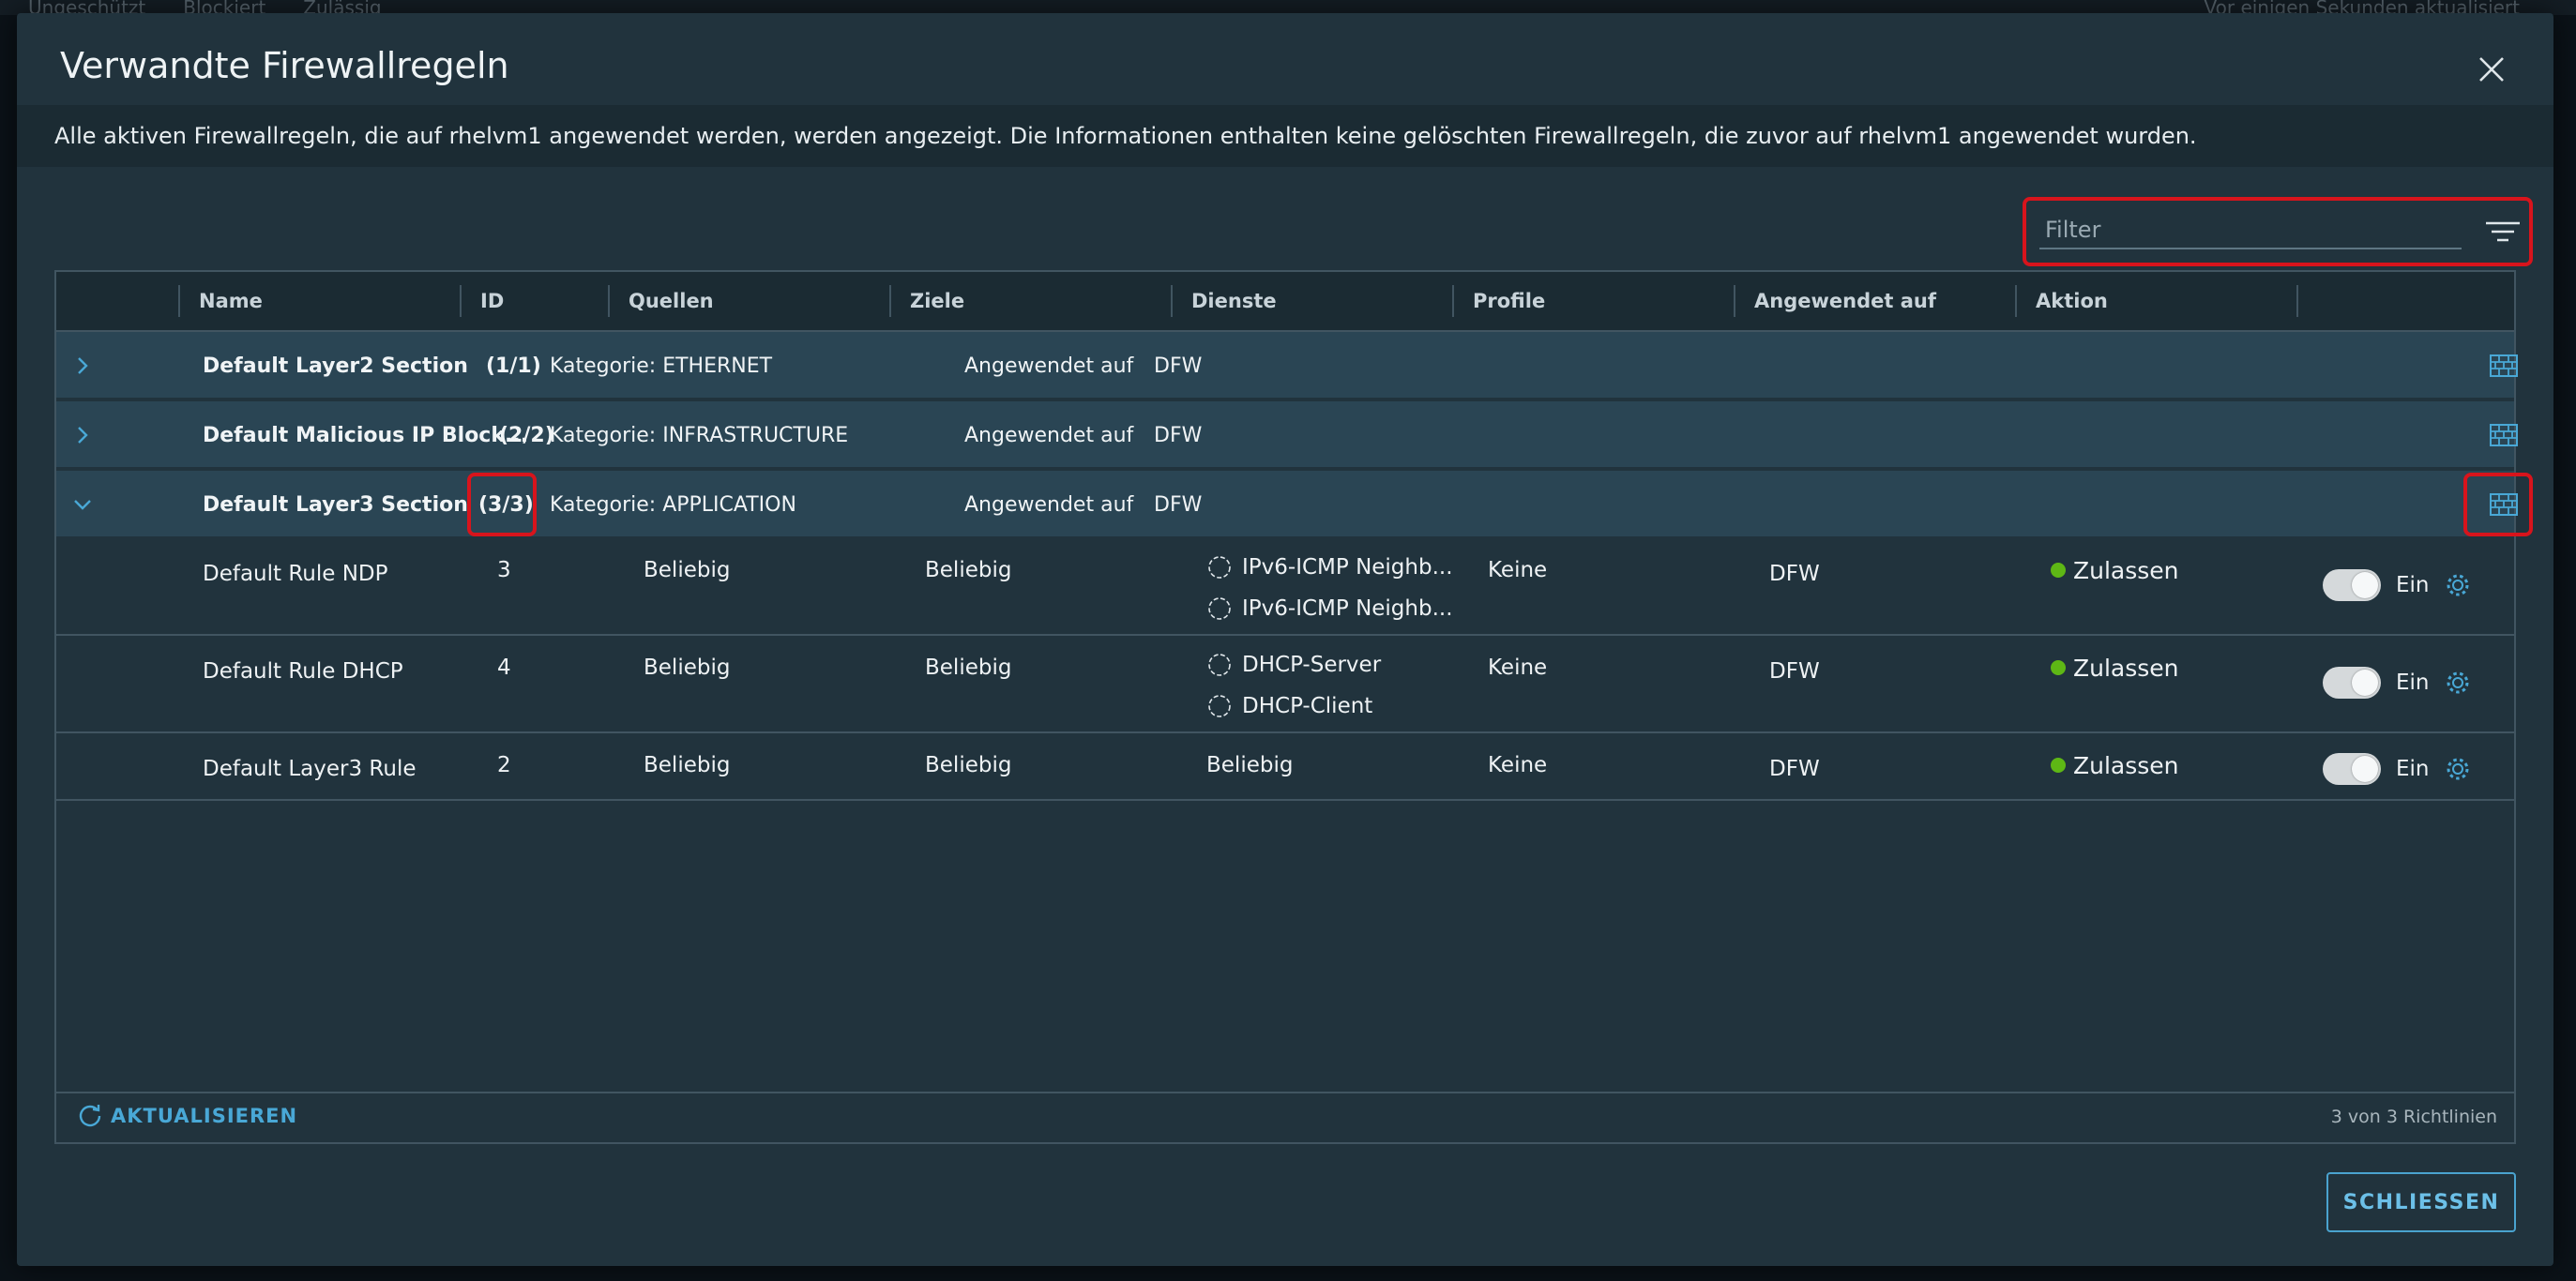 This screenshot has width=2576, height=1281. What do you see at coordinates (504, 668) in the screenshot?
I see `rule-id: 4` at bounding box center [504, 668].